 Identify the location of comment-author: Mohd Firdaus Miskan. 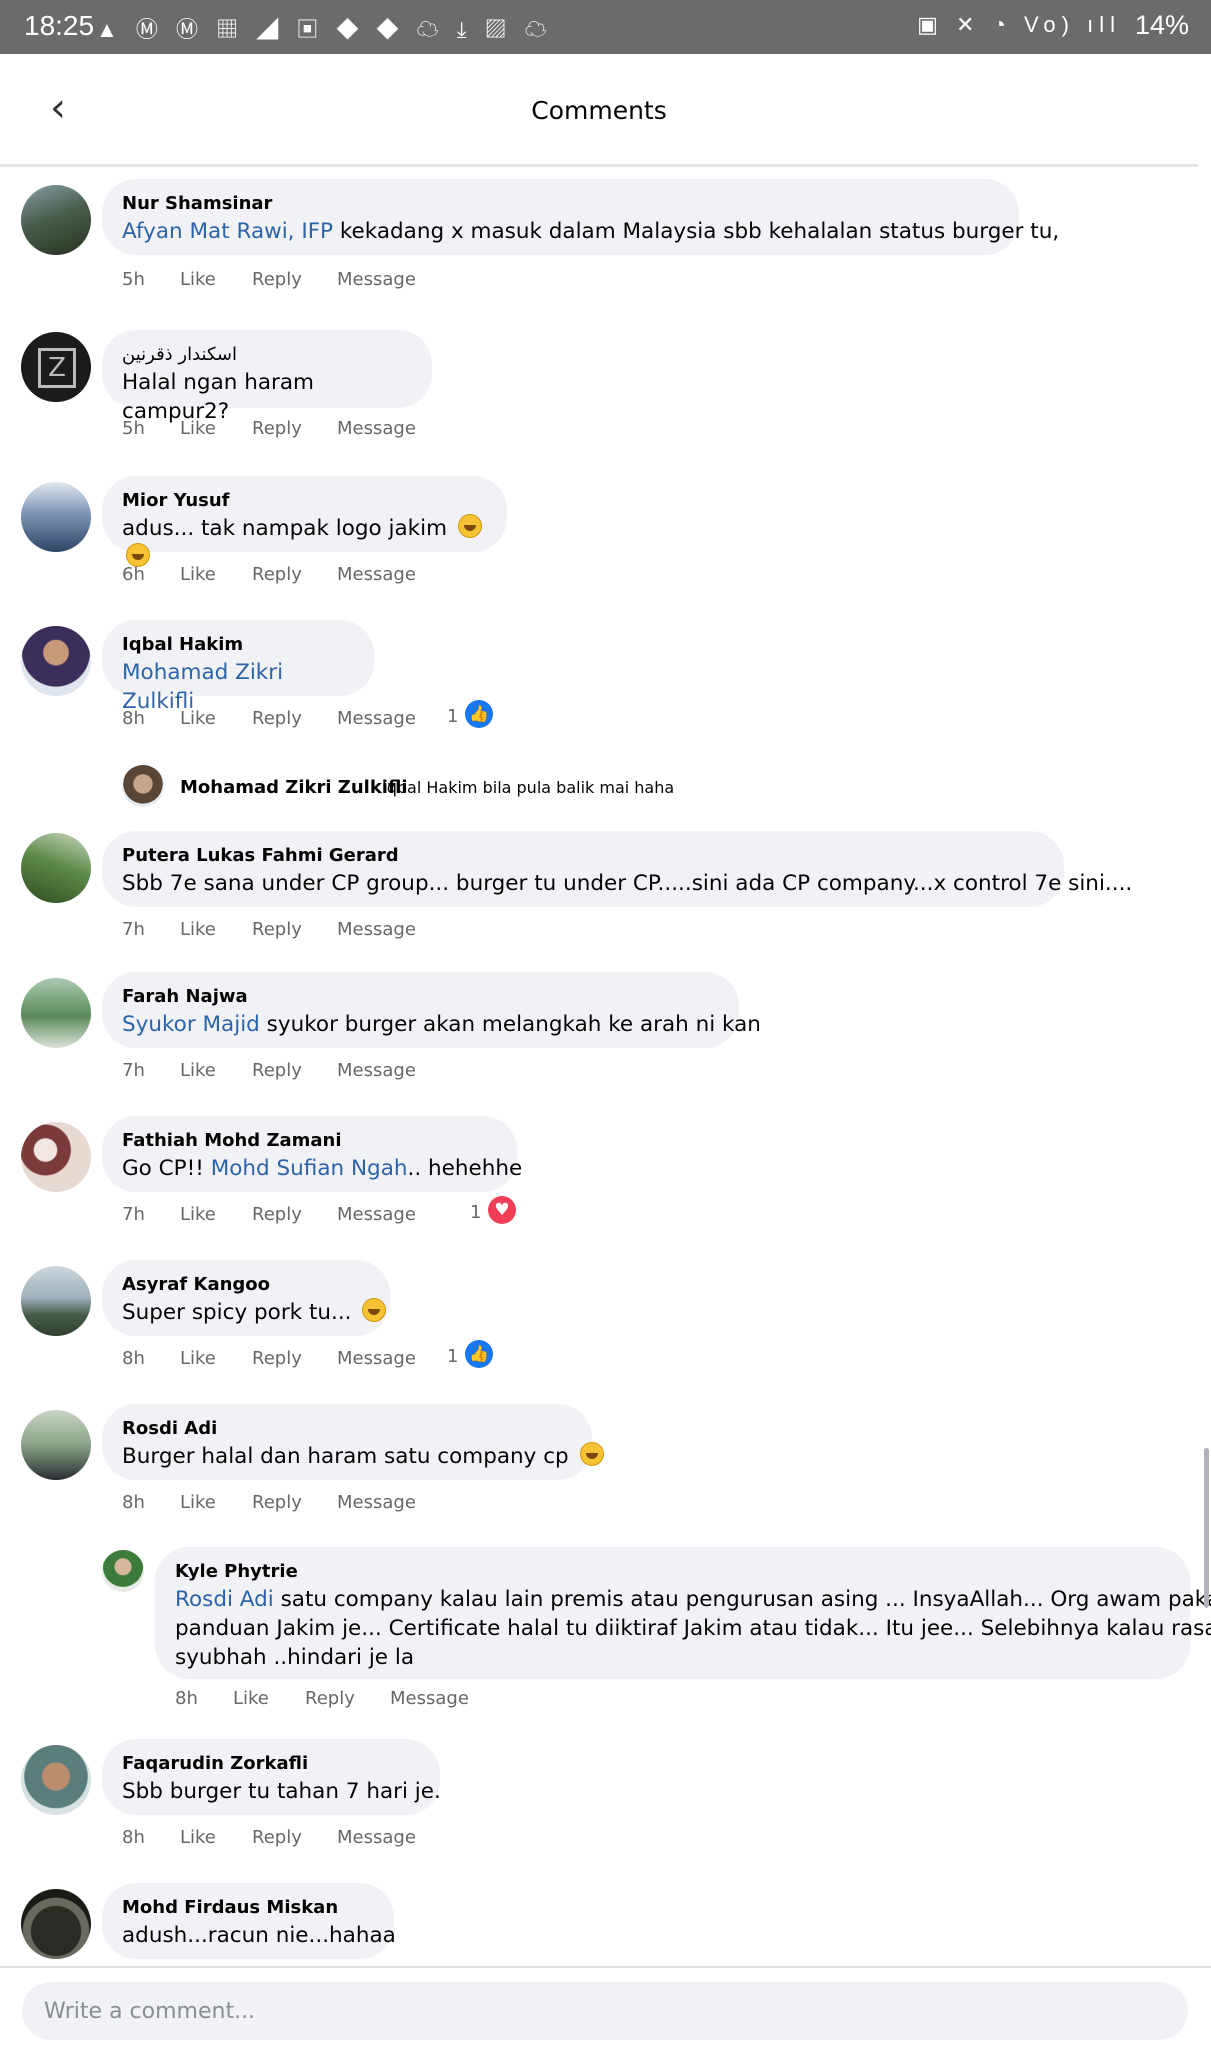
(247, 1908).